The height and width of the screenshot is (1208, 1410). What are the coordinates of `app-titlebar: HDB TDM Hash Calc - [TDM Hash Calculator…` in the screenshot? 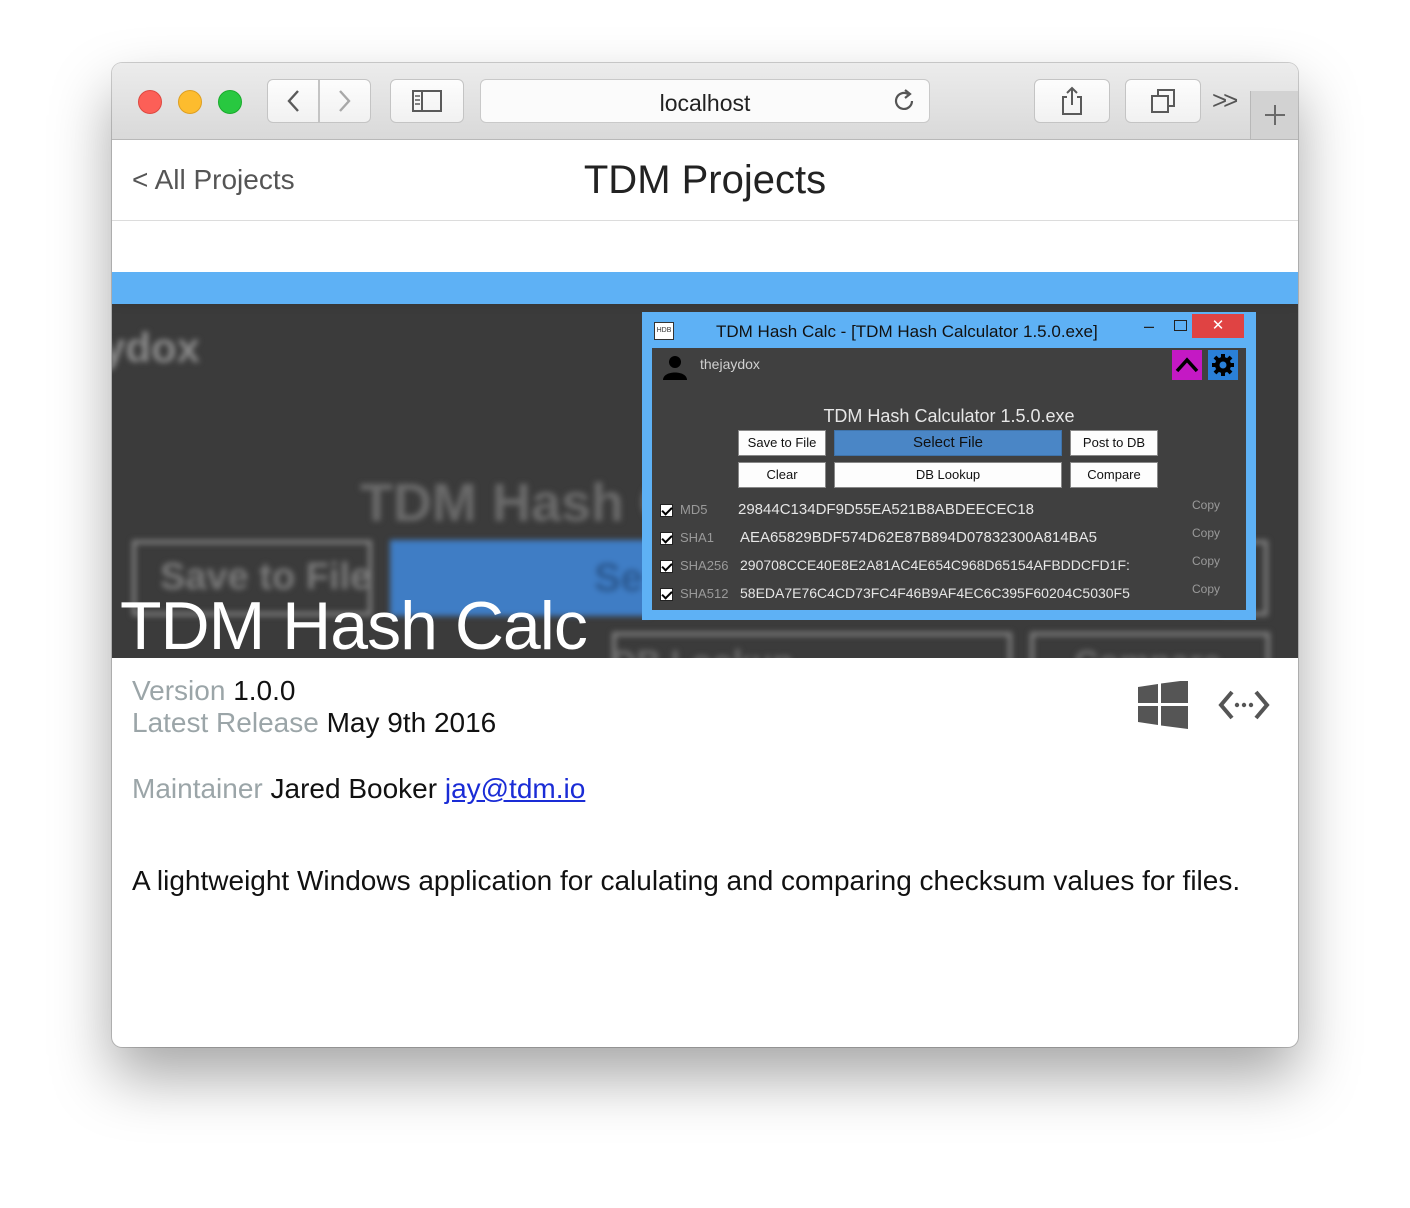 It's located at (949, 331).